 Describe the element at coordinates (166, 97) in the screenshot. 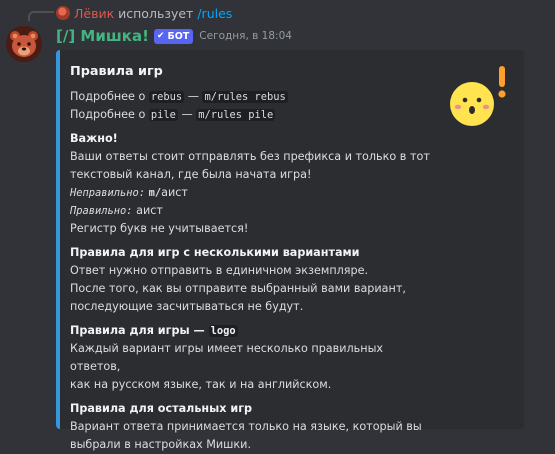

I see `code-rebus: rebus` at that location.